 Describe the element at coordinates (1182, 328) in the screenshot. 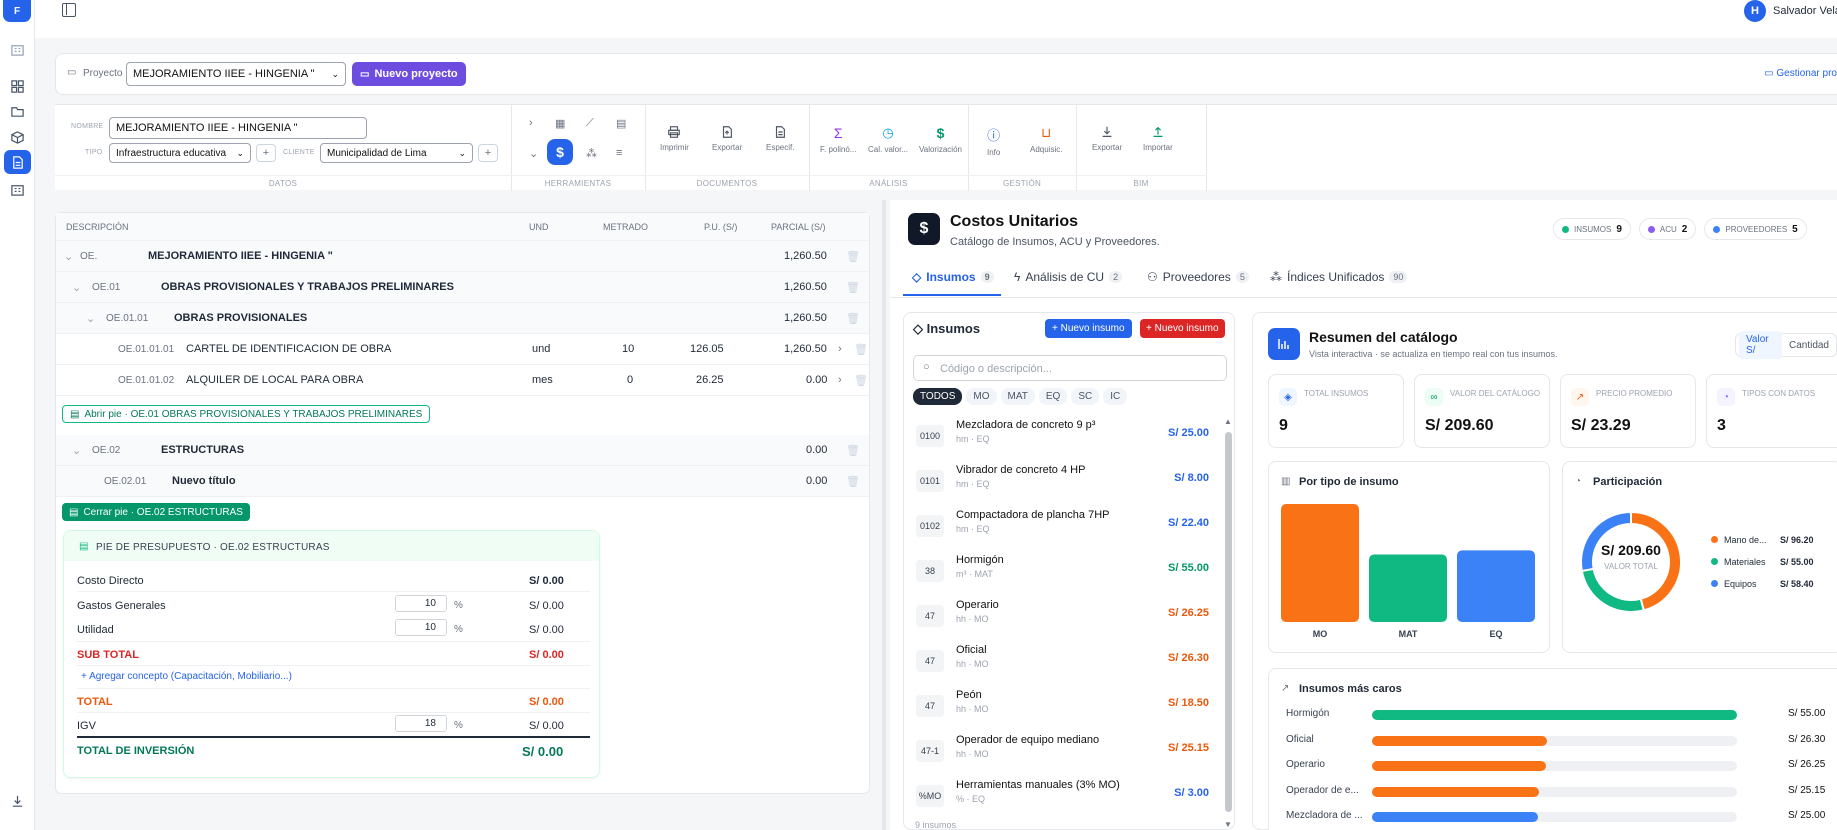

I see `new-insumo-red-button: + Nuevo insumo` at that location.